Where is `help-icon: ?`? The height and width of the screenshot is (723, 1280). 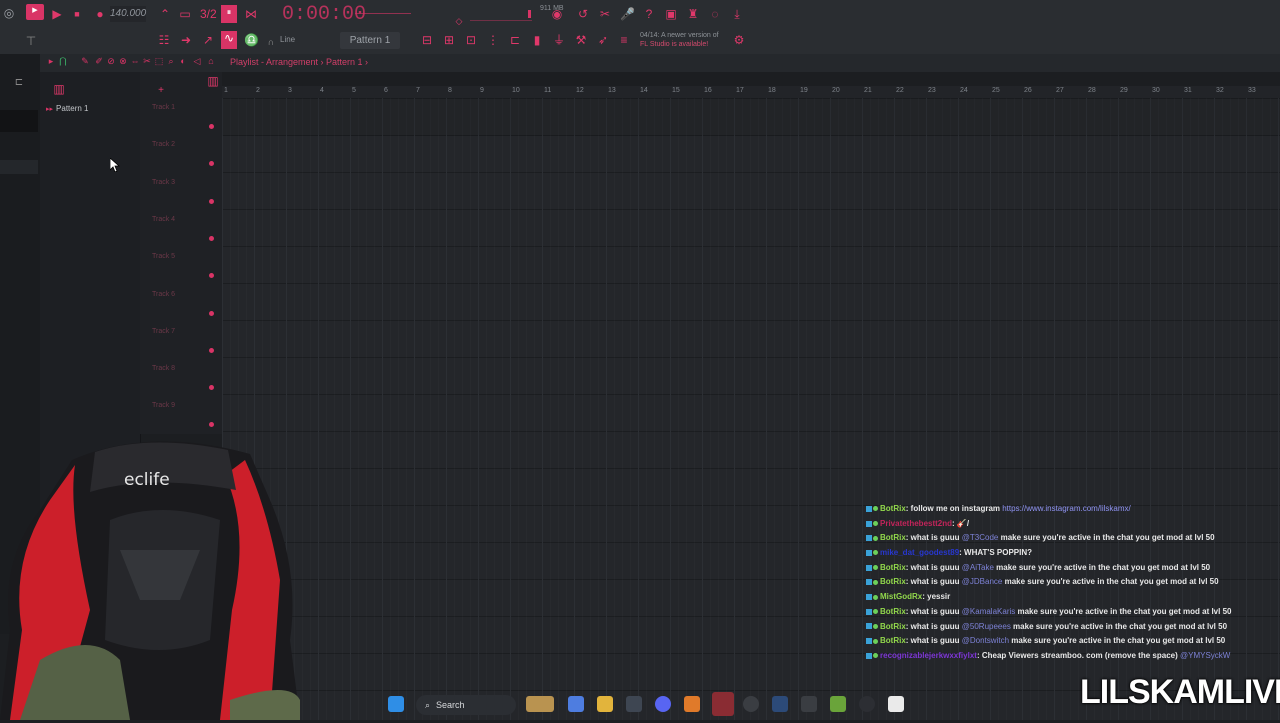
help-icon: ? is located at coordinates (649, 14).